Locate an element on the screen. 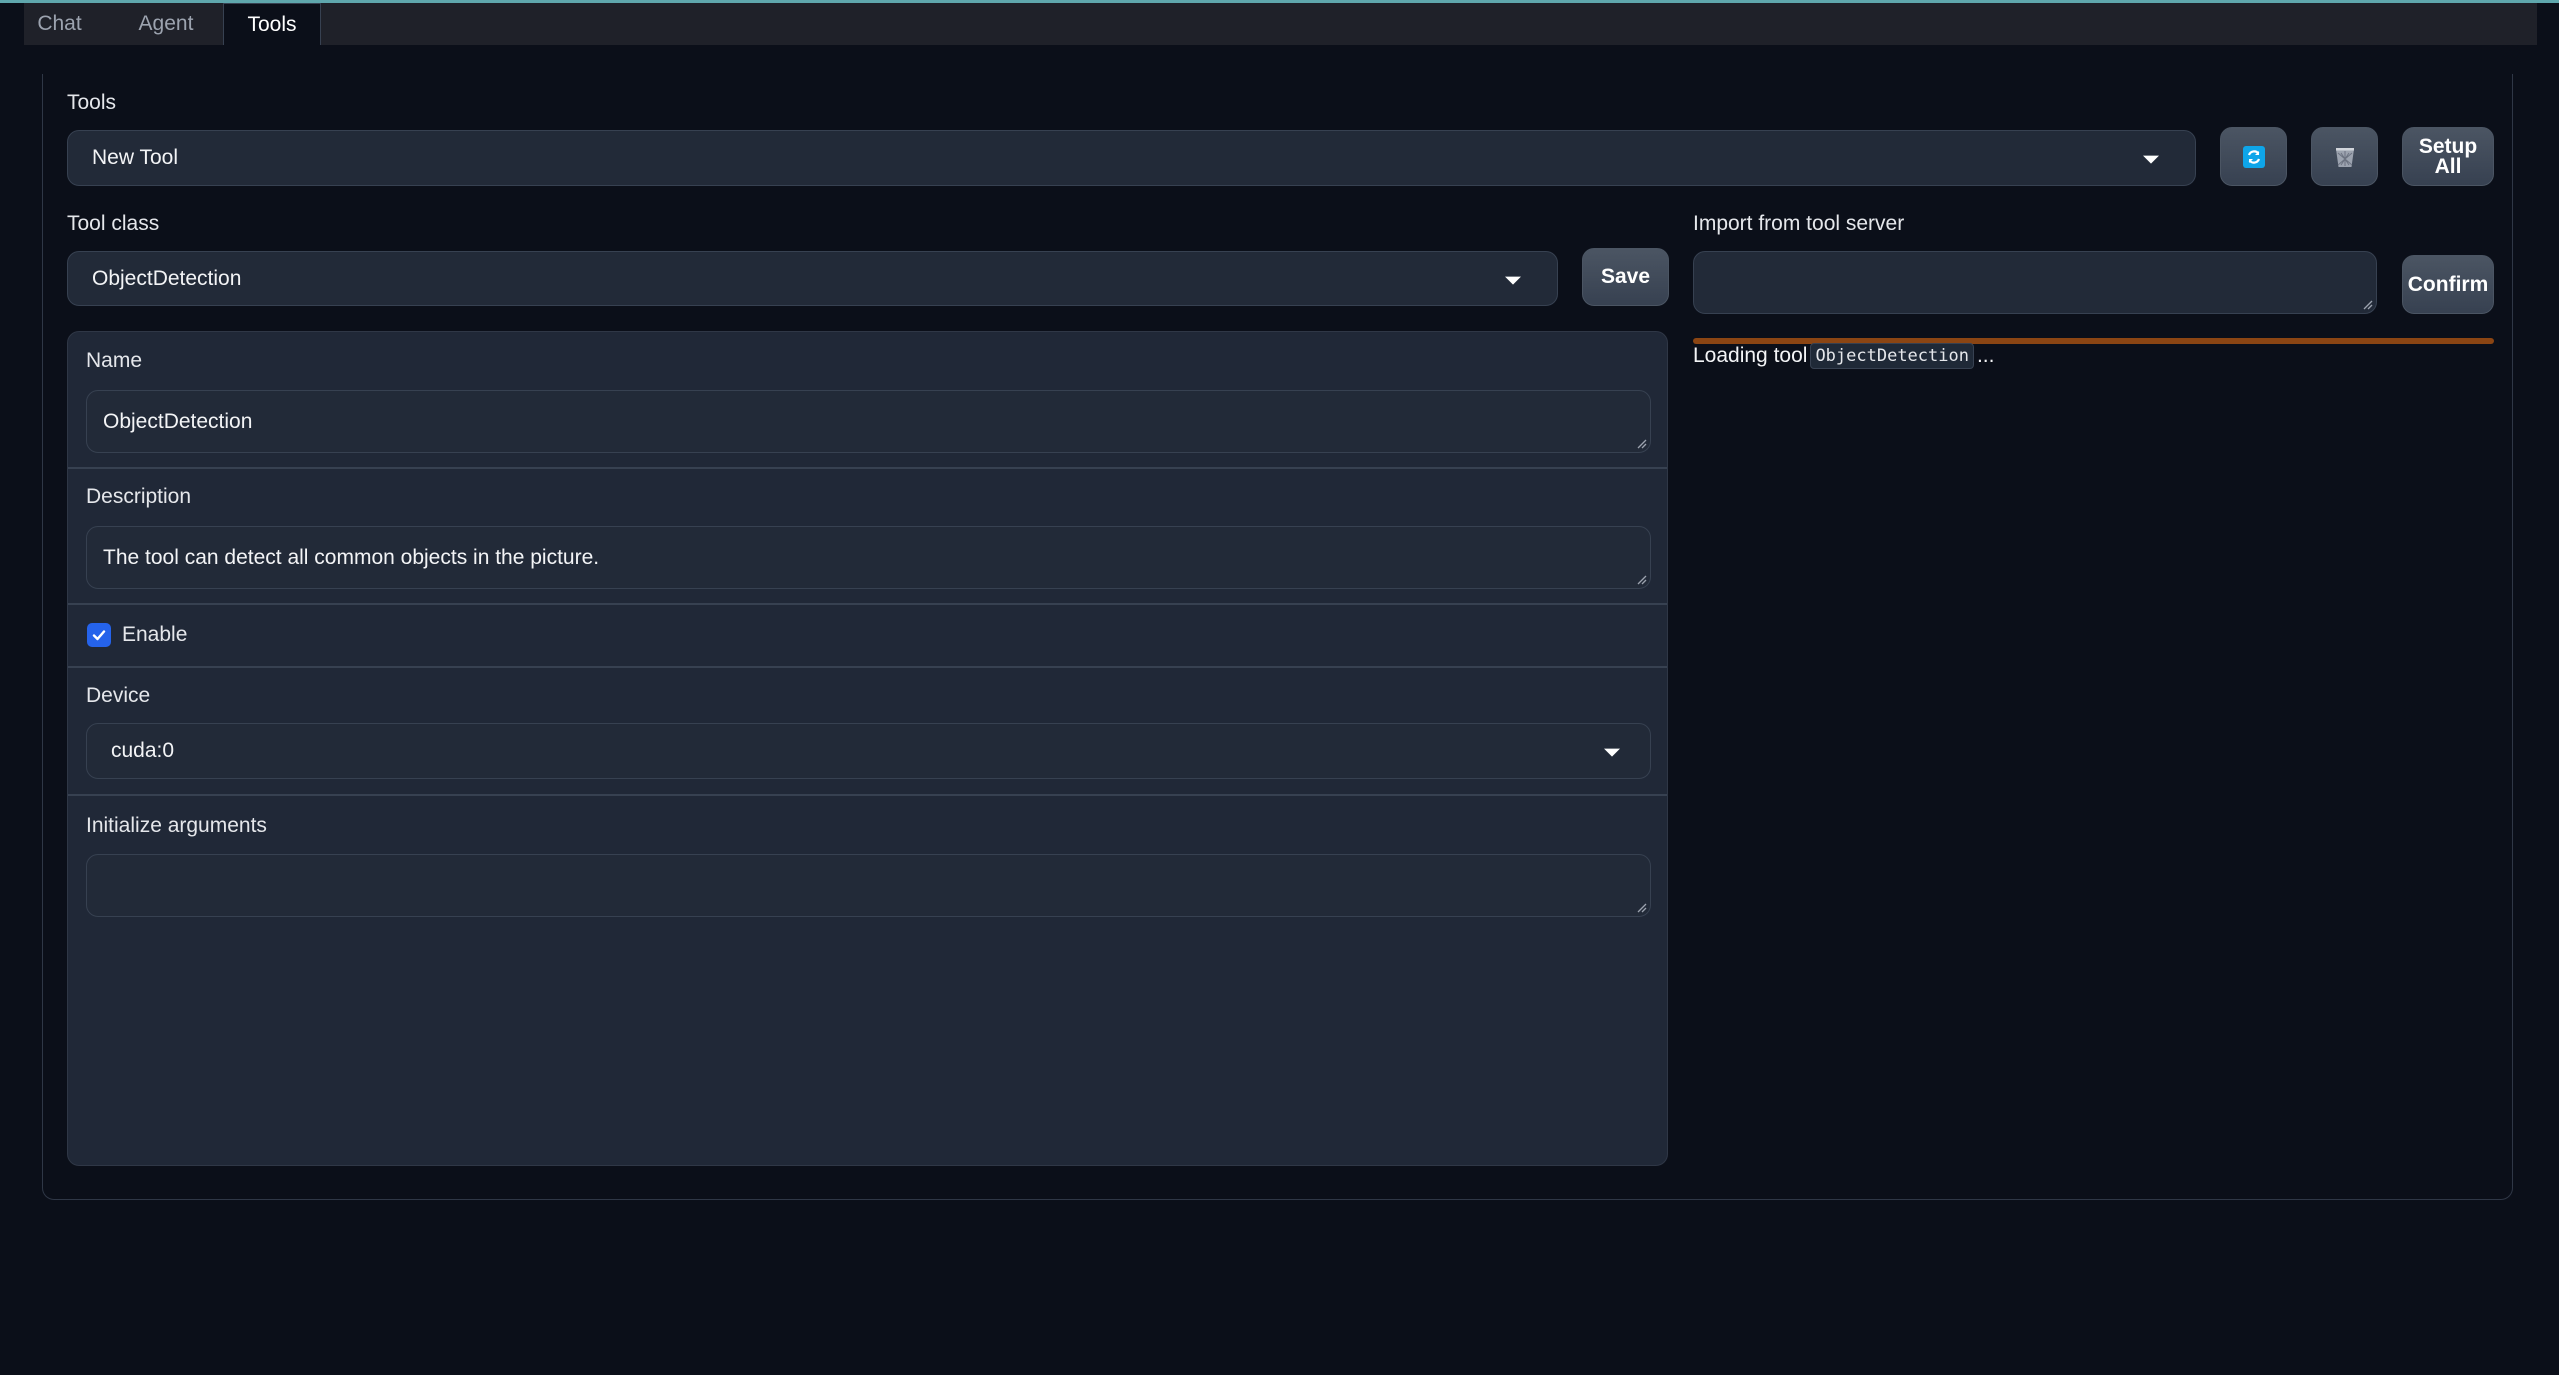 The image size is (2559, 1375). name-input: ObjectDetection is located at coordinates (868, 421).